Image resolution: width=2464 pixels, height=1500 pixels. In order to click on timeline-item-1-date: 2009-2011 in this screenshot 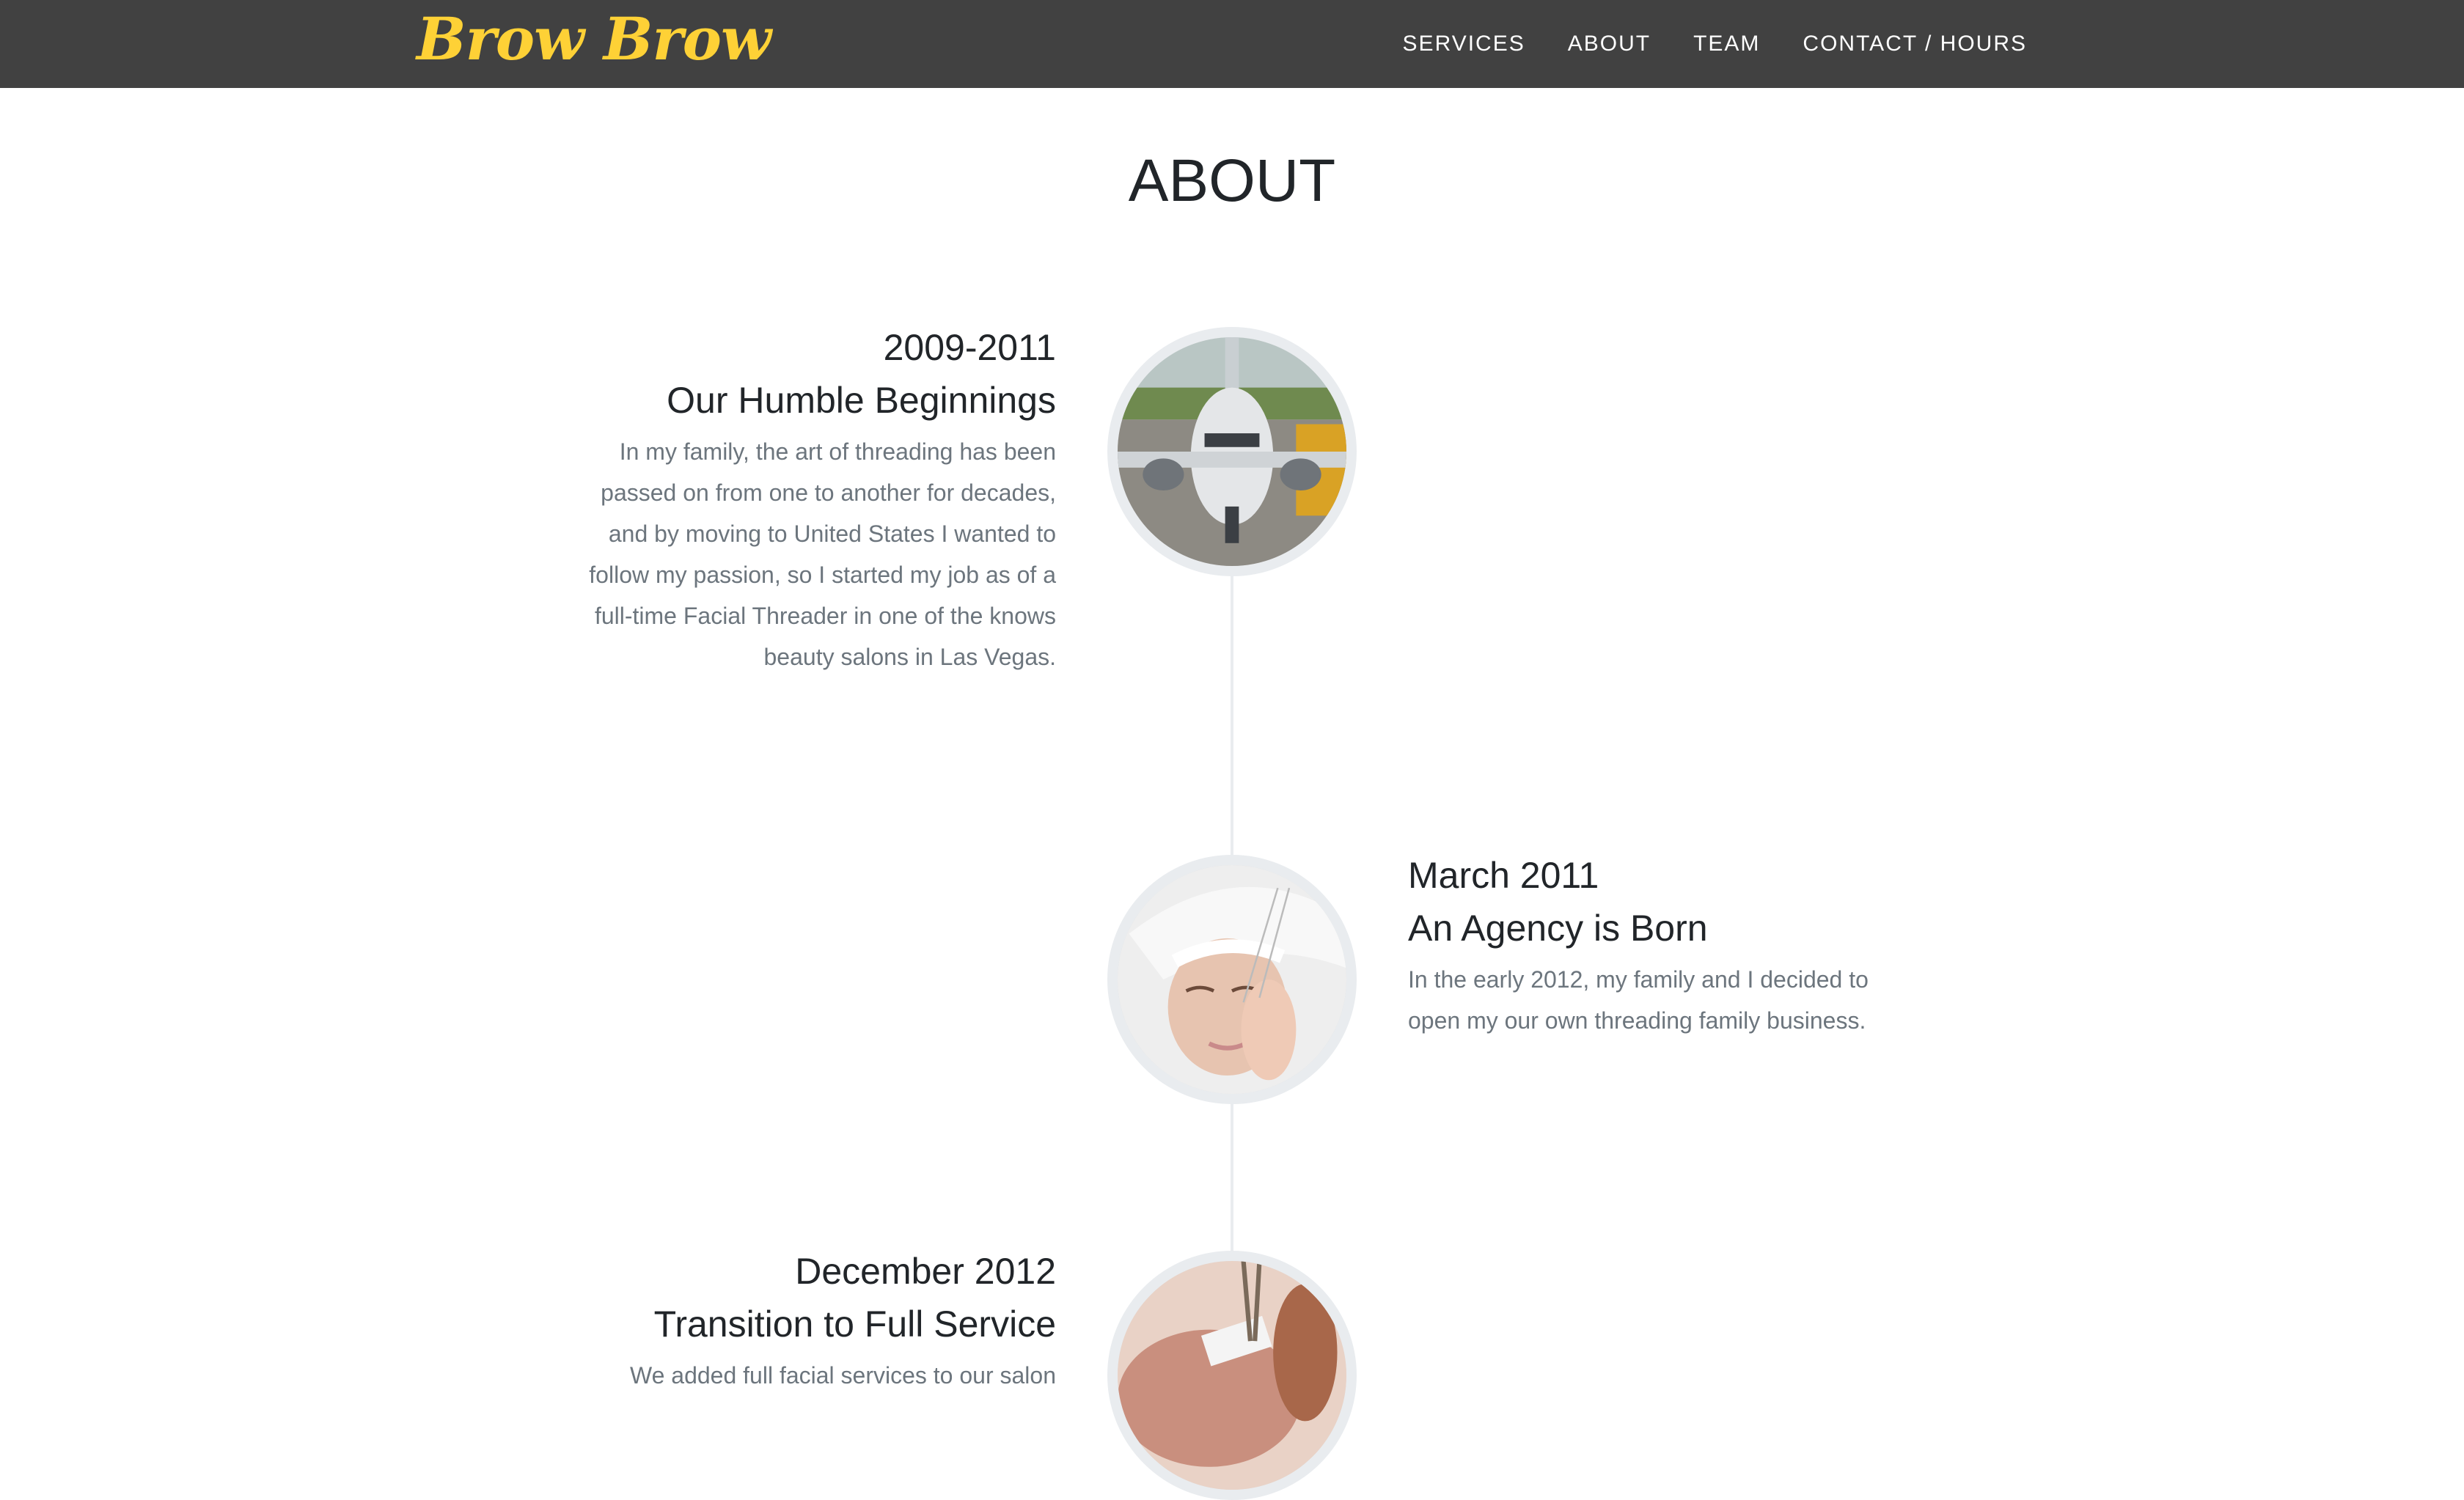, I will do `click(969, 347)`.